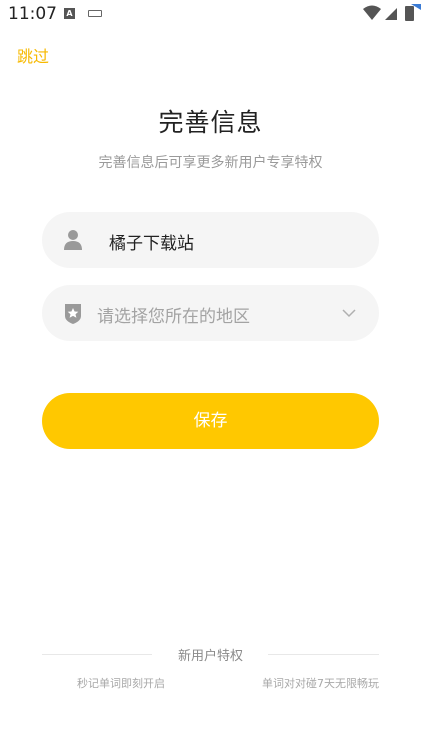 This screenshot has height=750, width=421. I want to click on status-right-icons, so click(392, 12).